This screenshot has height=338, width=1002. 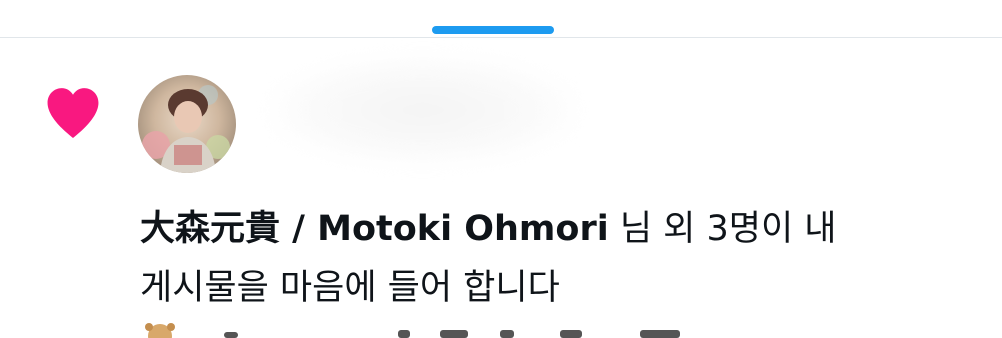 What do you see at coordinates (374, 229) in the screenshot?
I see `actor-name: 大森元貴 / Motoki Ohmori` at bounding box center [374, 229].